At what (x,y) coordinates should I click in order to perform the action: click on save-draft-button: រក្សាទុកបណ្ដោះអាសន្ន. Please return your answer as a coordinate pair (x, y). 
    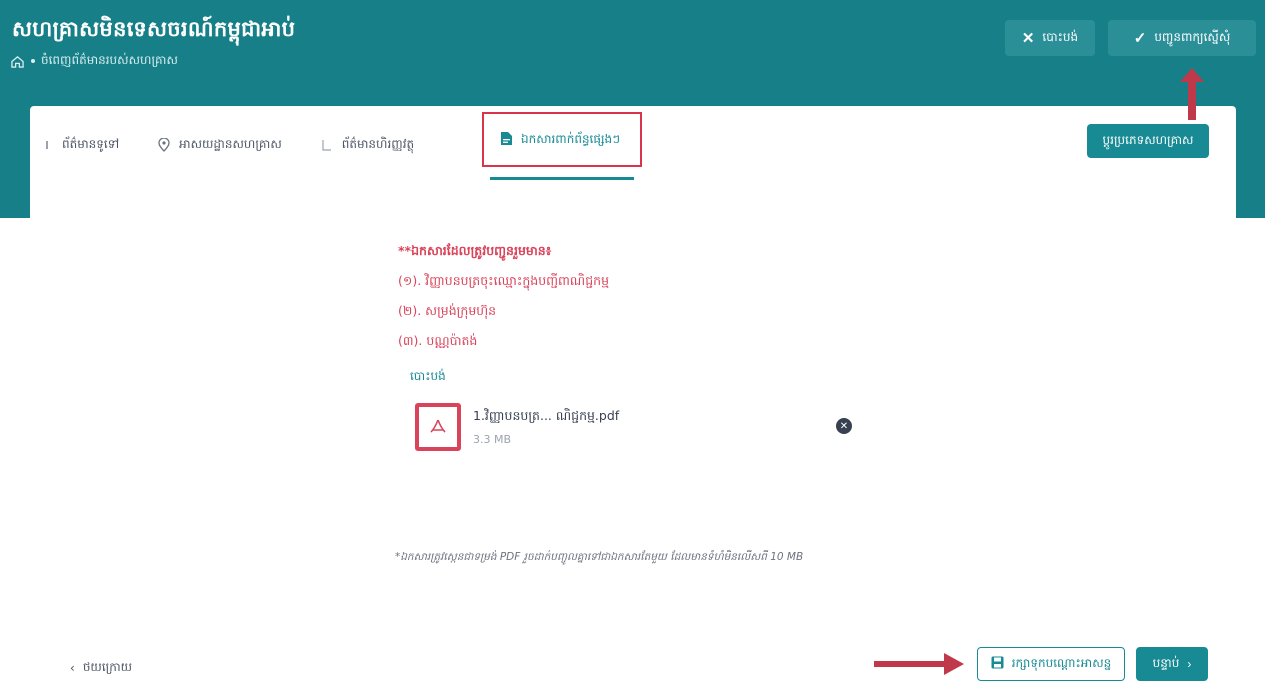
    Looking at the image, I should click on (1051, 664).